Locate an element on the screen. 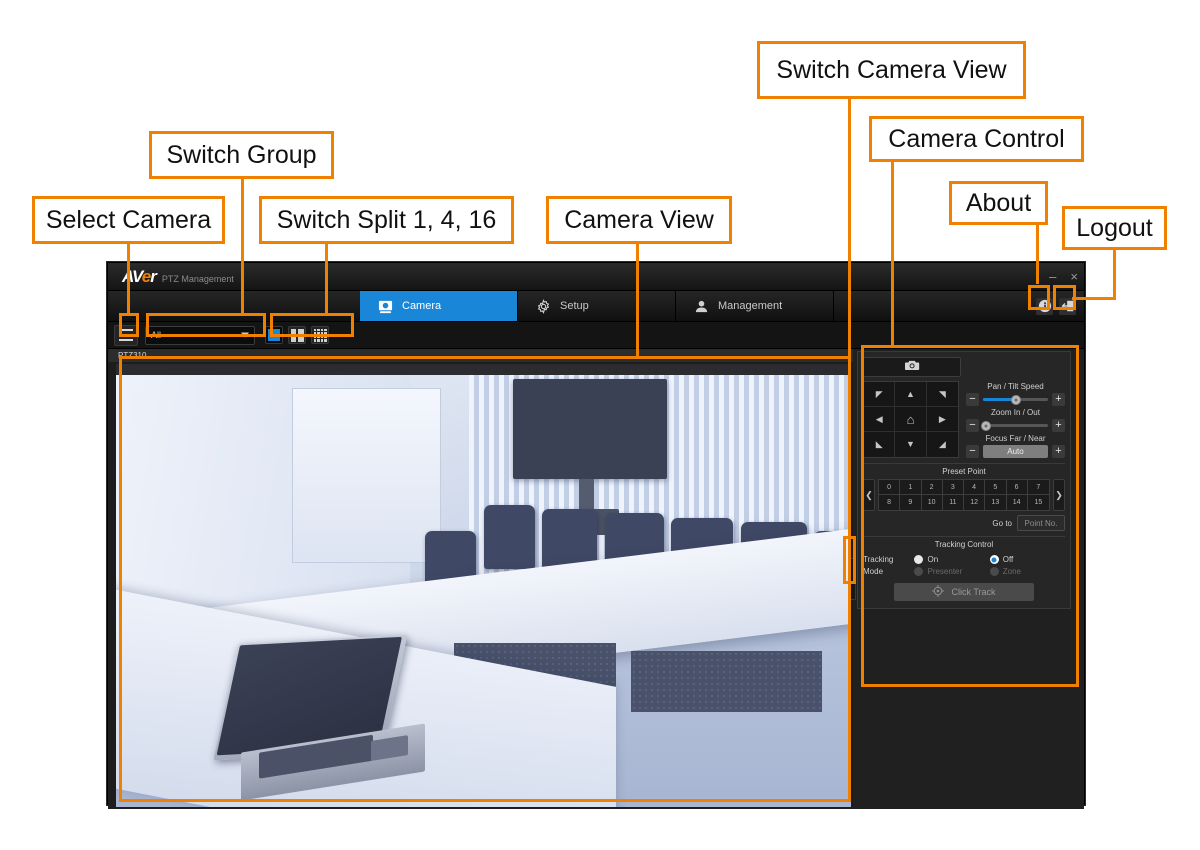 This screenshot has height=850, width=1200. callout-label: Switch Group is located at coordinates (241, 154).